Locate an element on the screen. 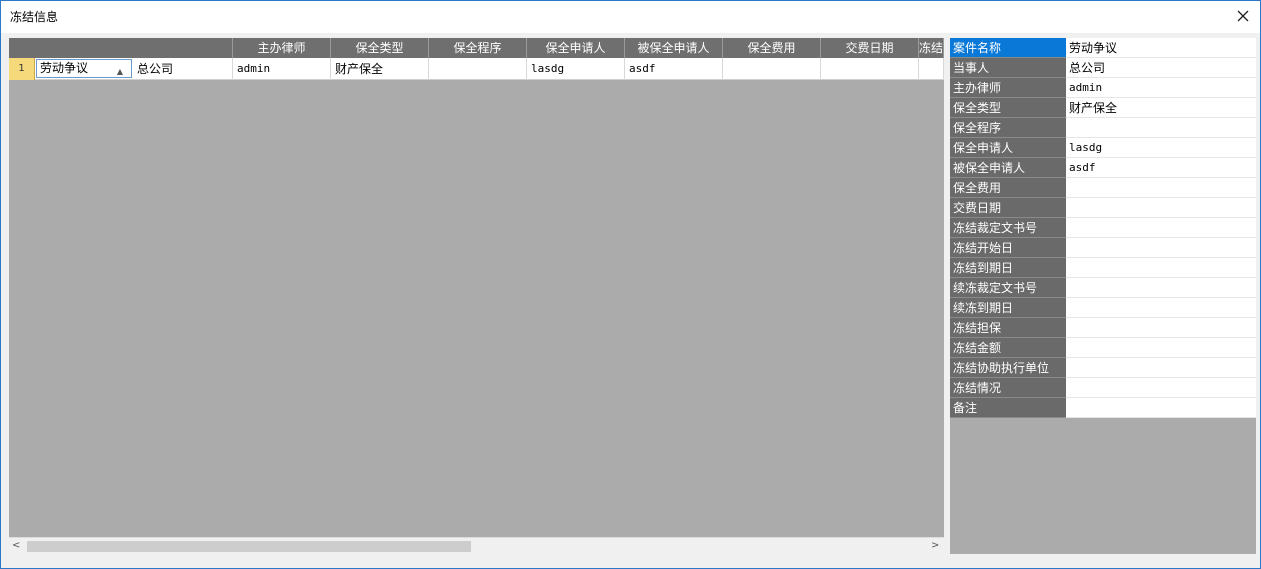 Image resolution: width=1261 pixels, height=569 pixels. property-key: 续冻到期日 is located at coordinates (1008, 308).